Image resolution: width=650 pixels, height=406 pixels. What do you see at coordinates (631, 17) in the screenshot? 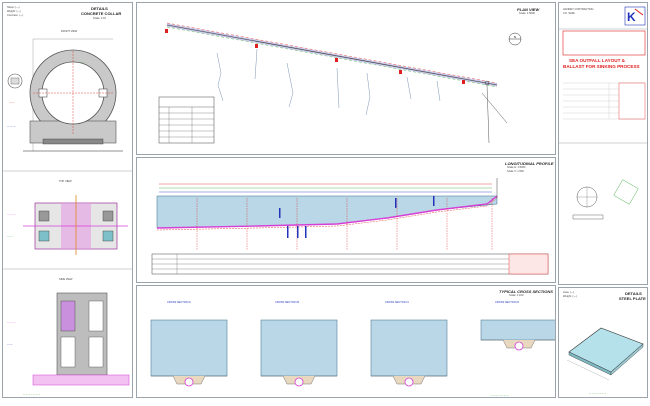
I see `svg-text: K` at bounding box center [631, 17].